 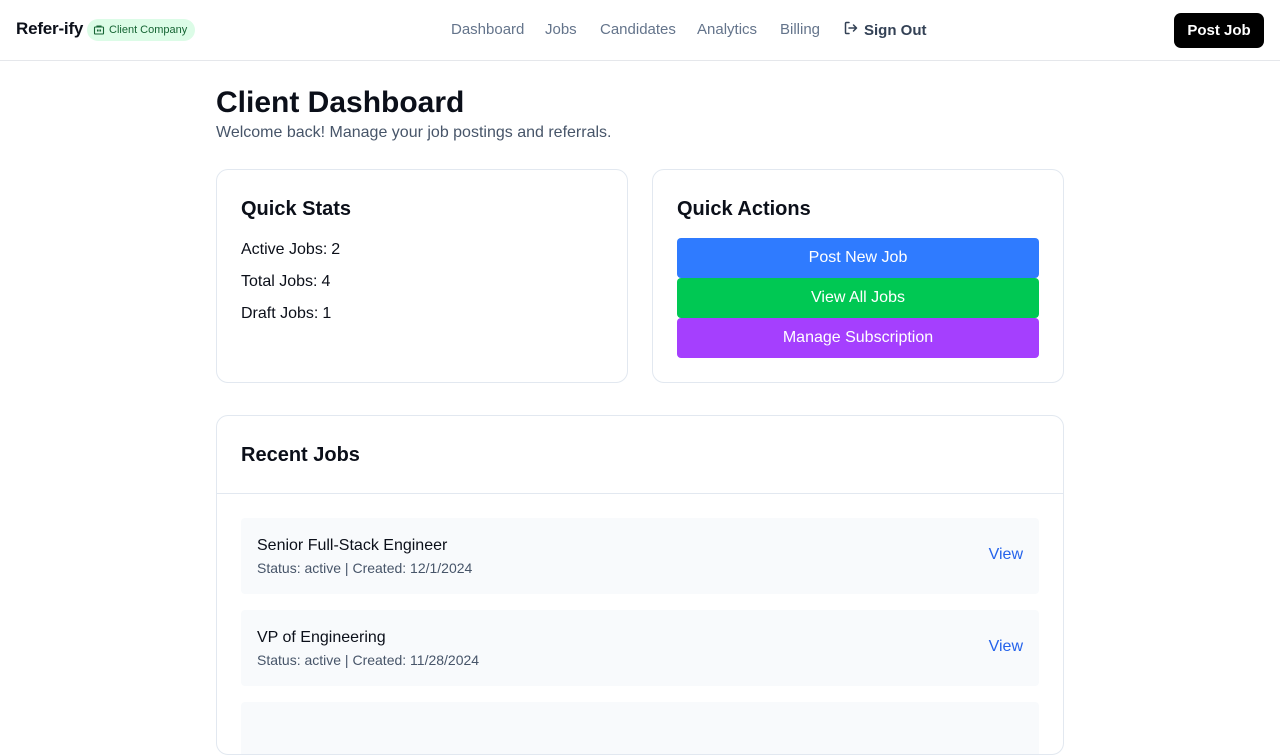 What do you see at coordinates (296, 209) in the screenshot?
I see `quick-stats-title: Quick Stats` at bounding box center [296, 209].